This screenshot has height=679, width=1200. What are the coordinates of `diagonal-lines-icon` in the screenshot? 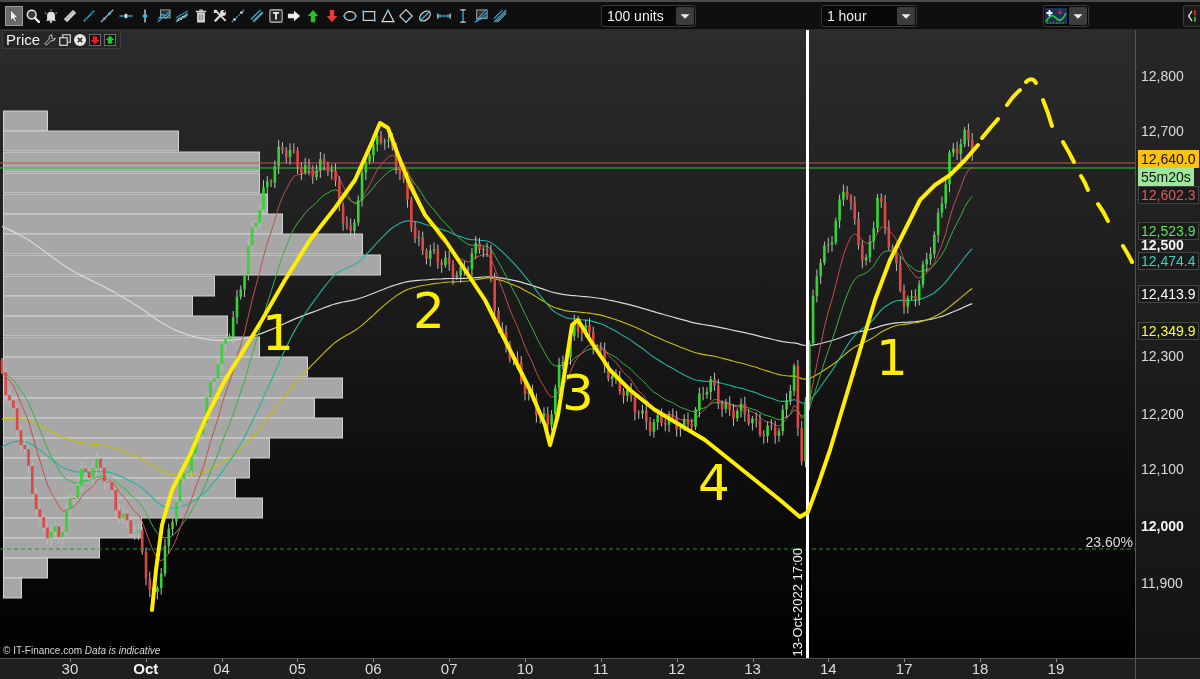 It's located at (499, 15).